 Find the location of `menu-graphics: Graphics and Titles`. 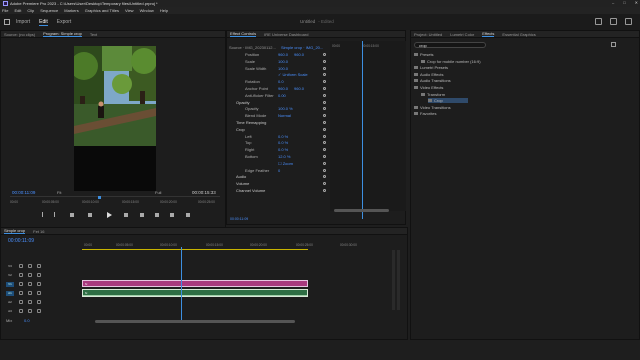

menu-graphics: Graphics and Titles is located at coordinates (102, 10).